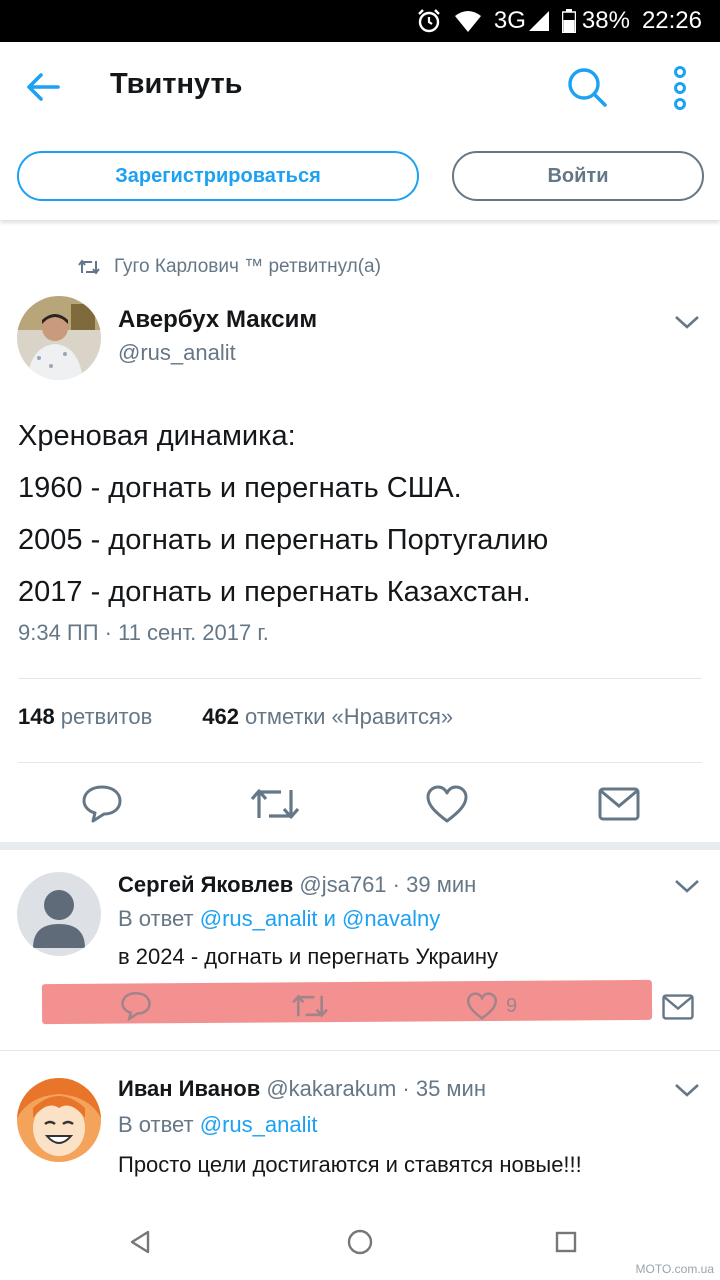  Describe the element at coordinates (157, 436) in the screenshot. I see `tweet-text-line: Хреновая динамика:` at that location.